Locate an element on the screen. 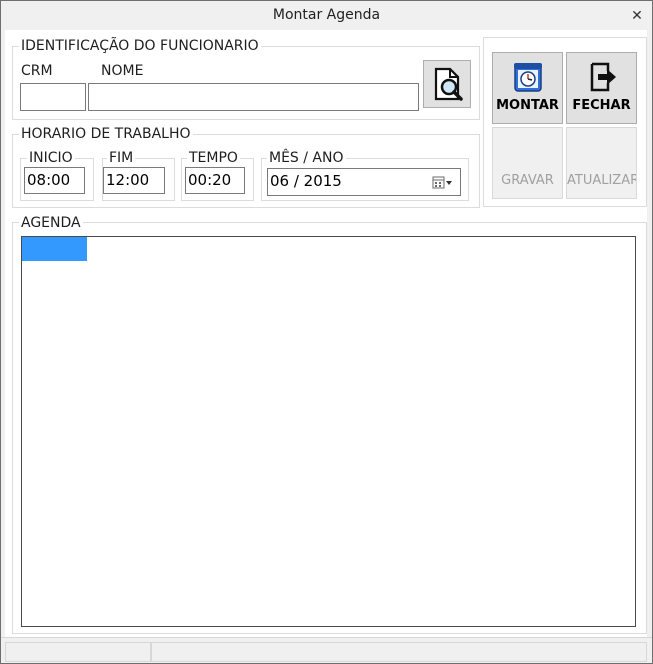 This screenshot has width=653, height=664. gravar-button: GRAVAR is located at coordinates (527, 163).